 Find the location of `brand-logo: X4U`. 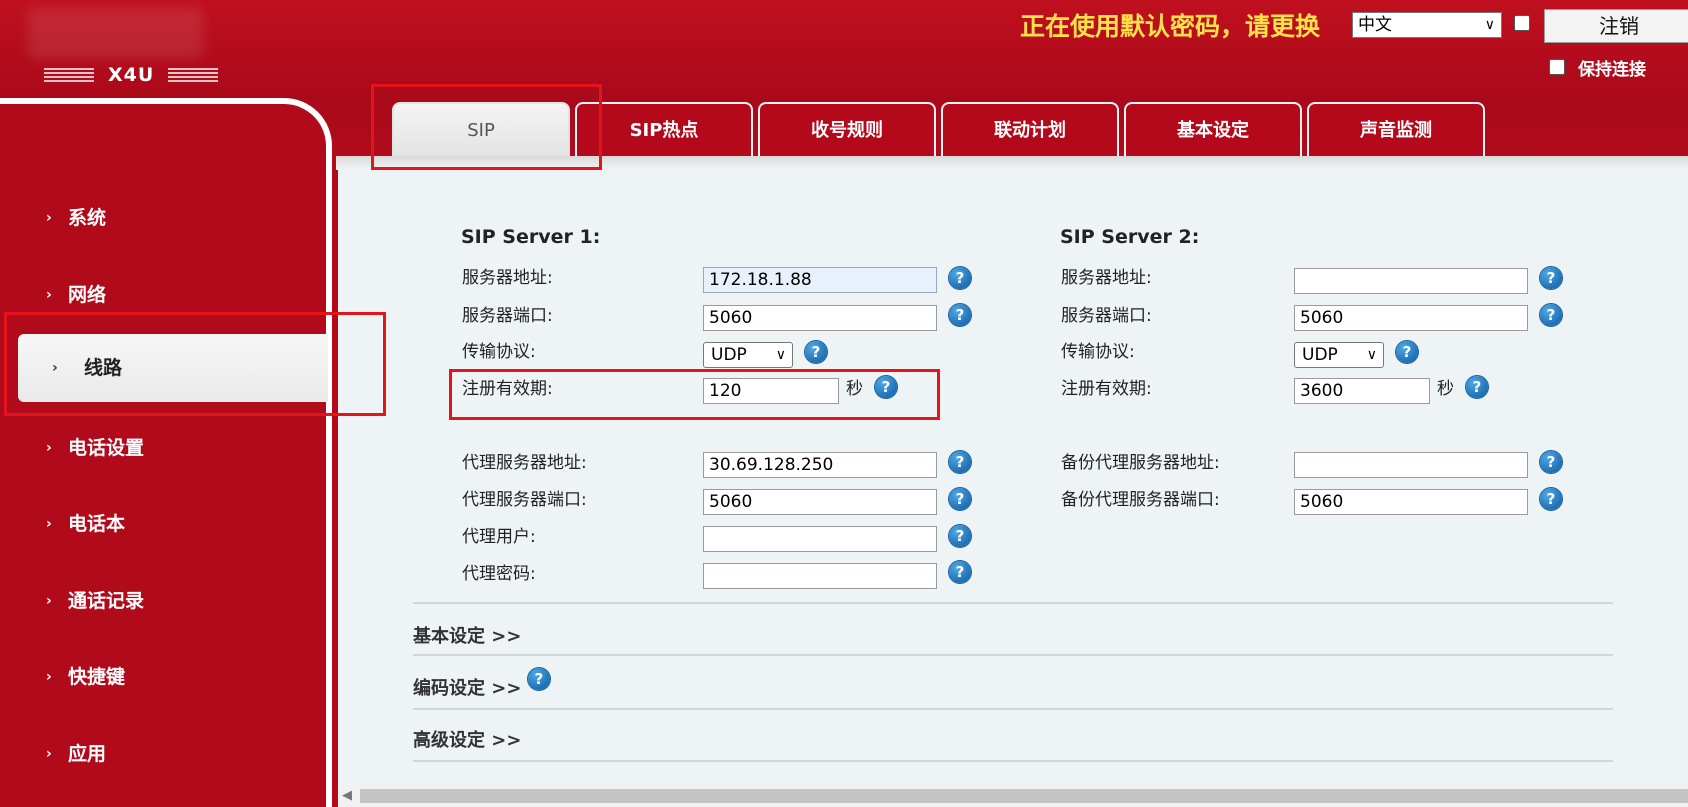

brand-logo: X4U is located at coordinates (131, 75).